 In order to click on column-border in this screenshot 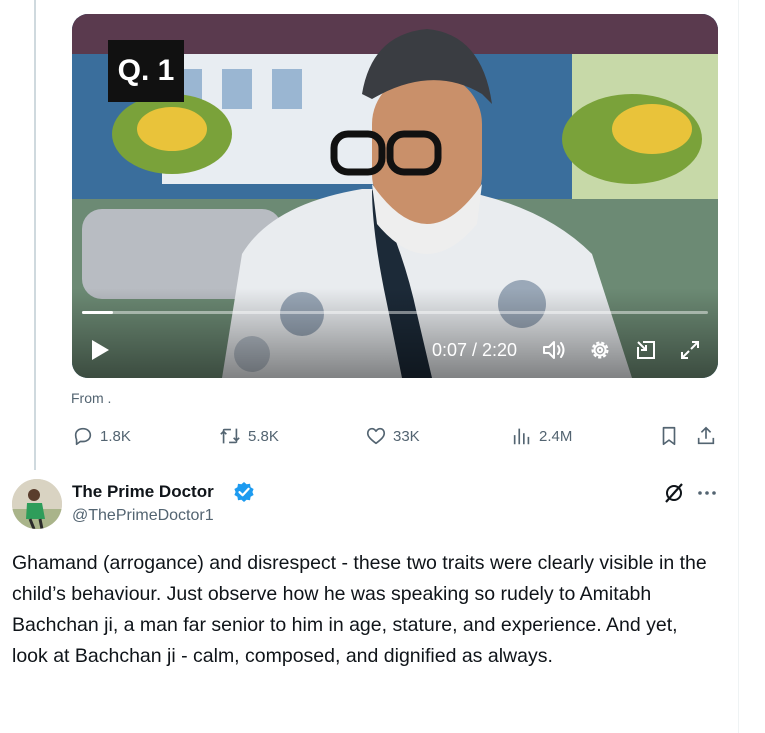, I will do `click(738, 366)`.